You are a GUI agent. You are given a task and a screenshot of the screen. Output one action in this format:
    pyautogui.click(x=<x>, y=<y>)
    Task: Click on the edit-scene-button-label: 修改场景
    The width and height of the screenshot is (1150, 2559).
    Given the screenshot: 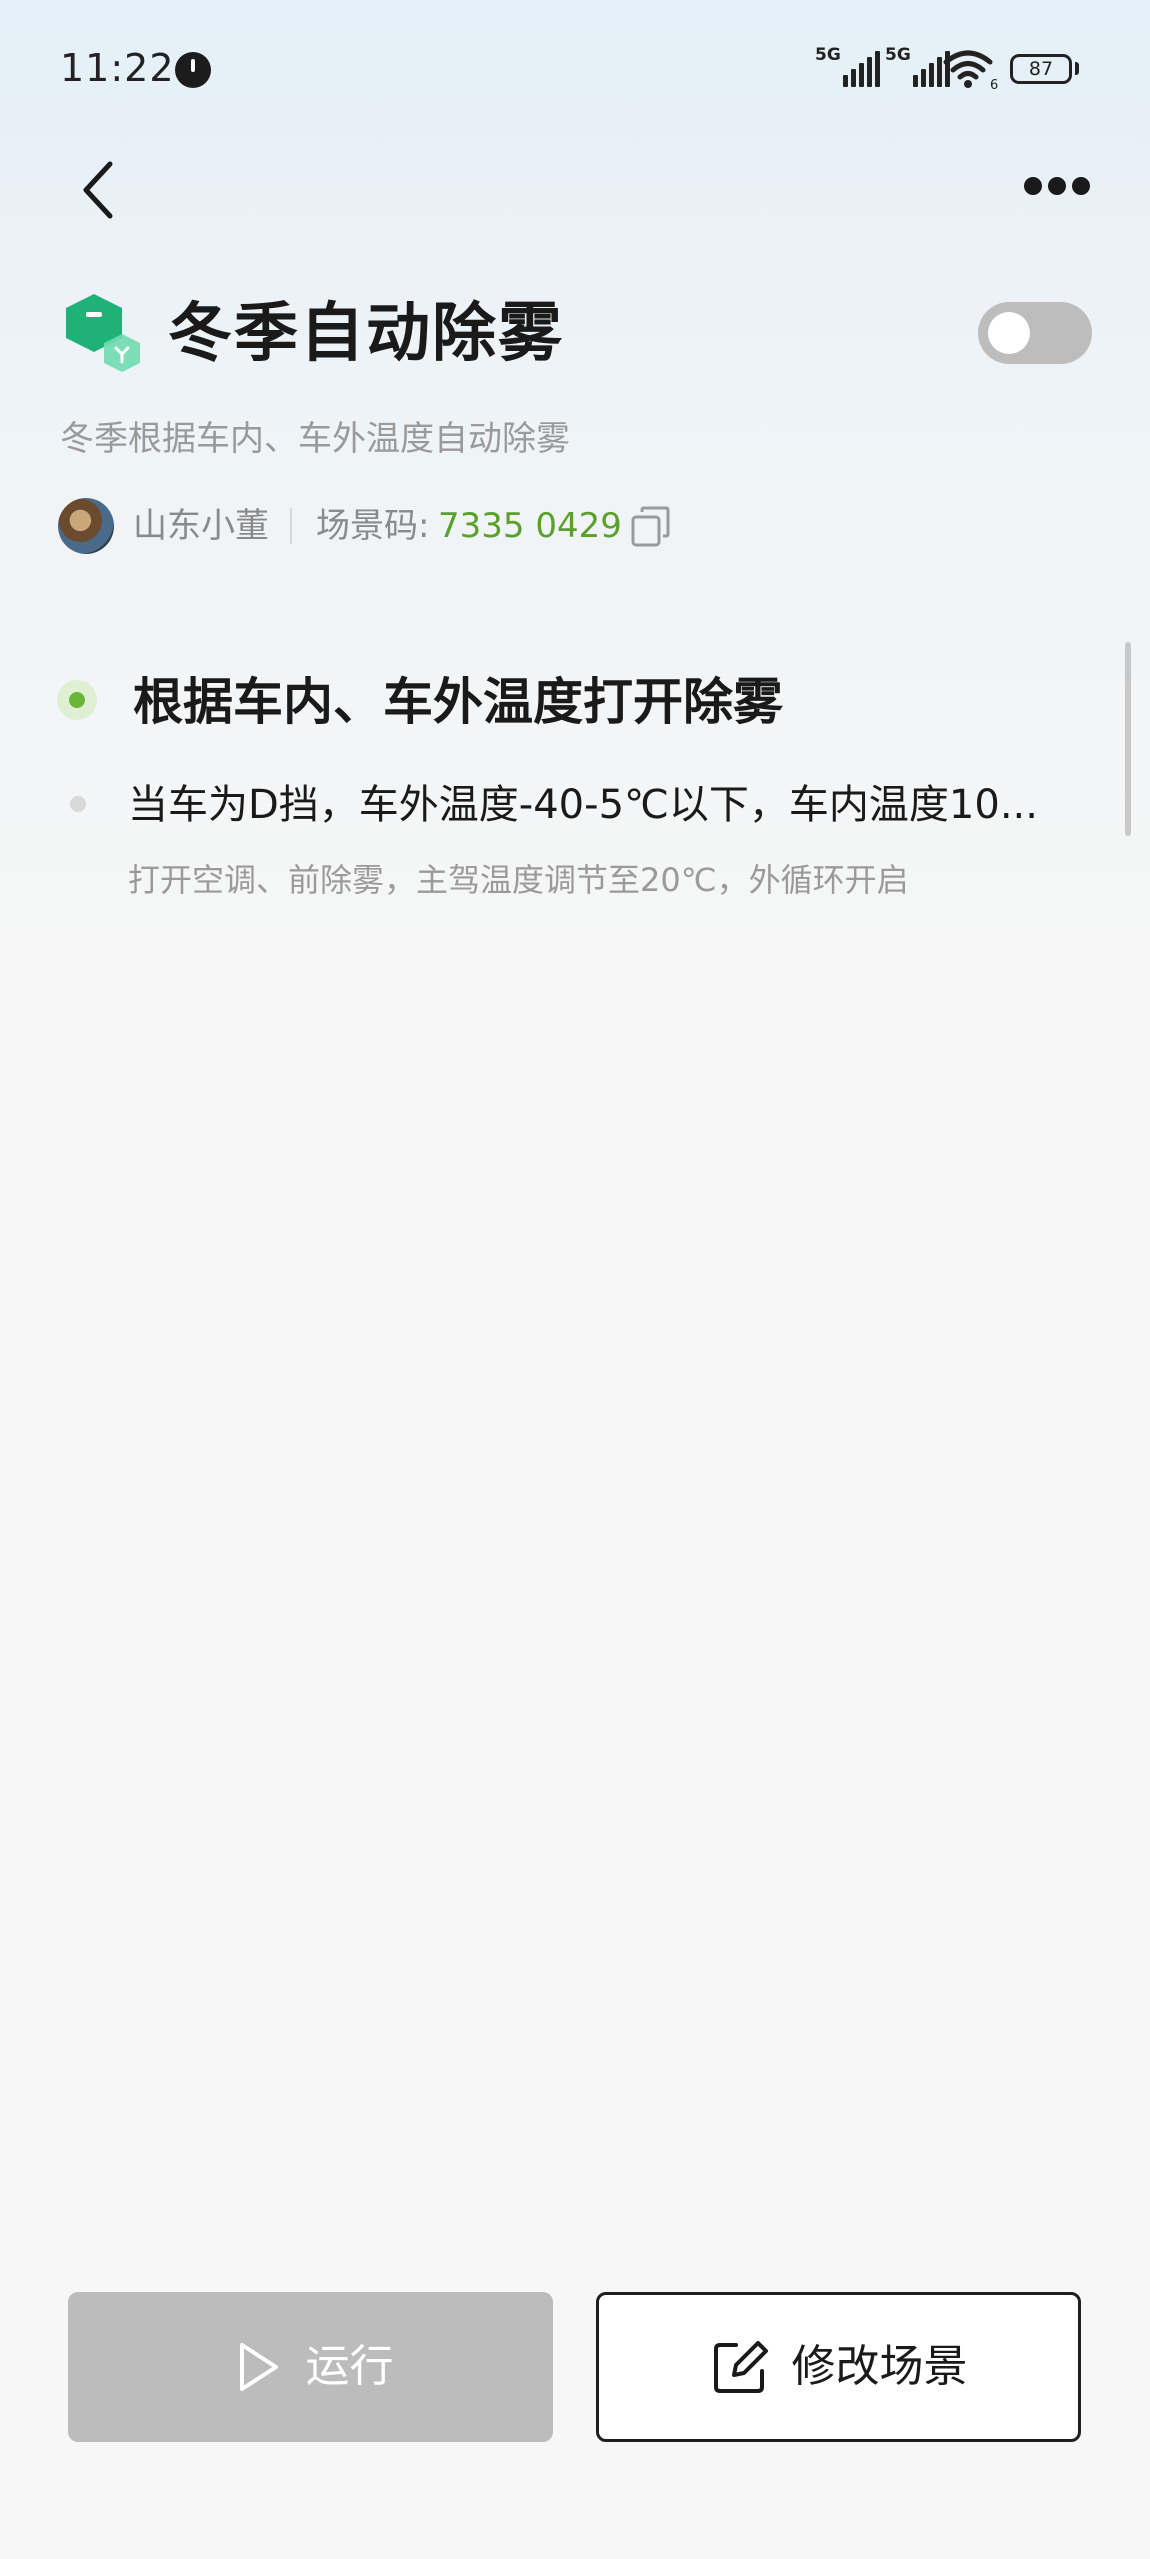 What is the action you would take?
    pyautogui.click(x=879, y=2366)
    